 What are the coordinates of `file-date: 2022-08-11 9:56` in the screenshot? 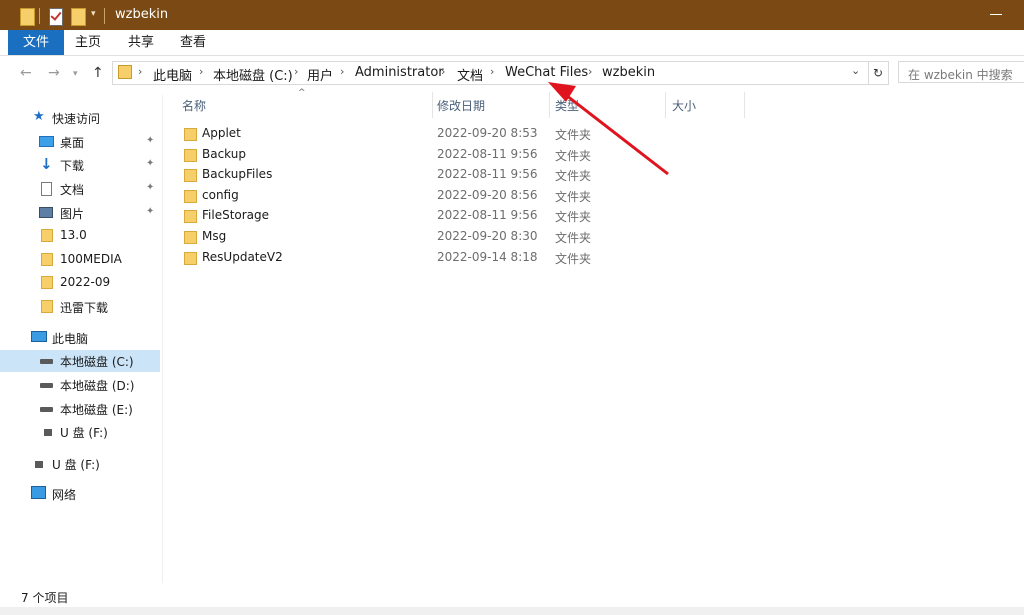 It's located at (487, 174).